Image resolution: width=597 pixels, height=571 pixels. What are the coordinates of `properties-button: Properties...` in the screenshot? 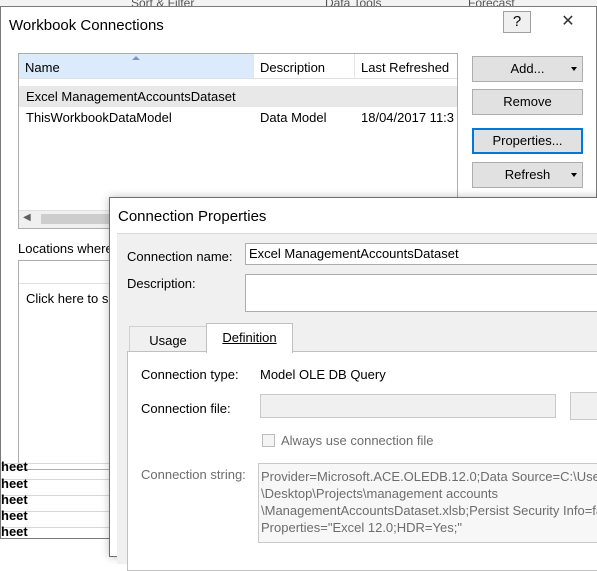 It's located at (527, 141).